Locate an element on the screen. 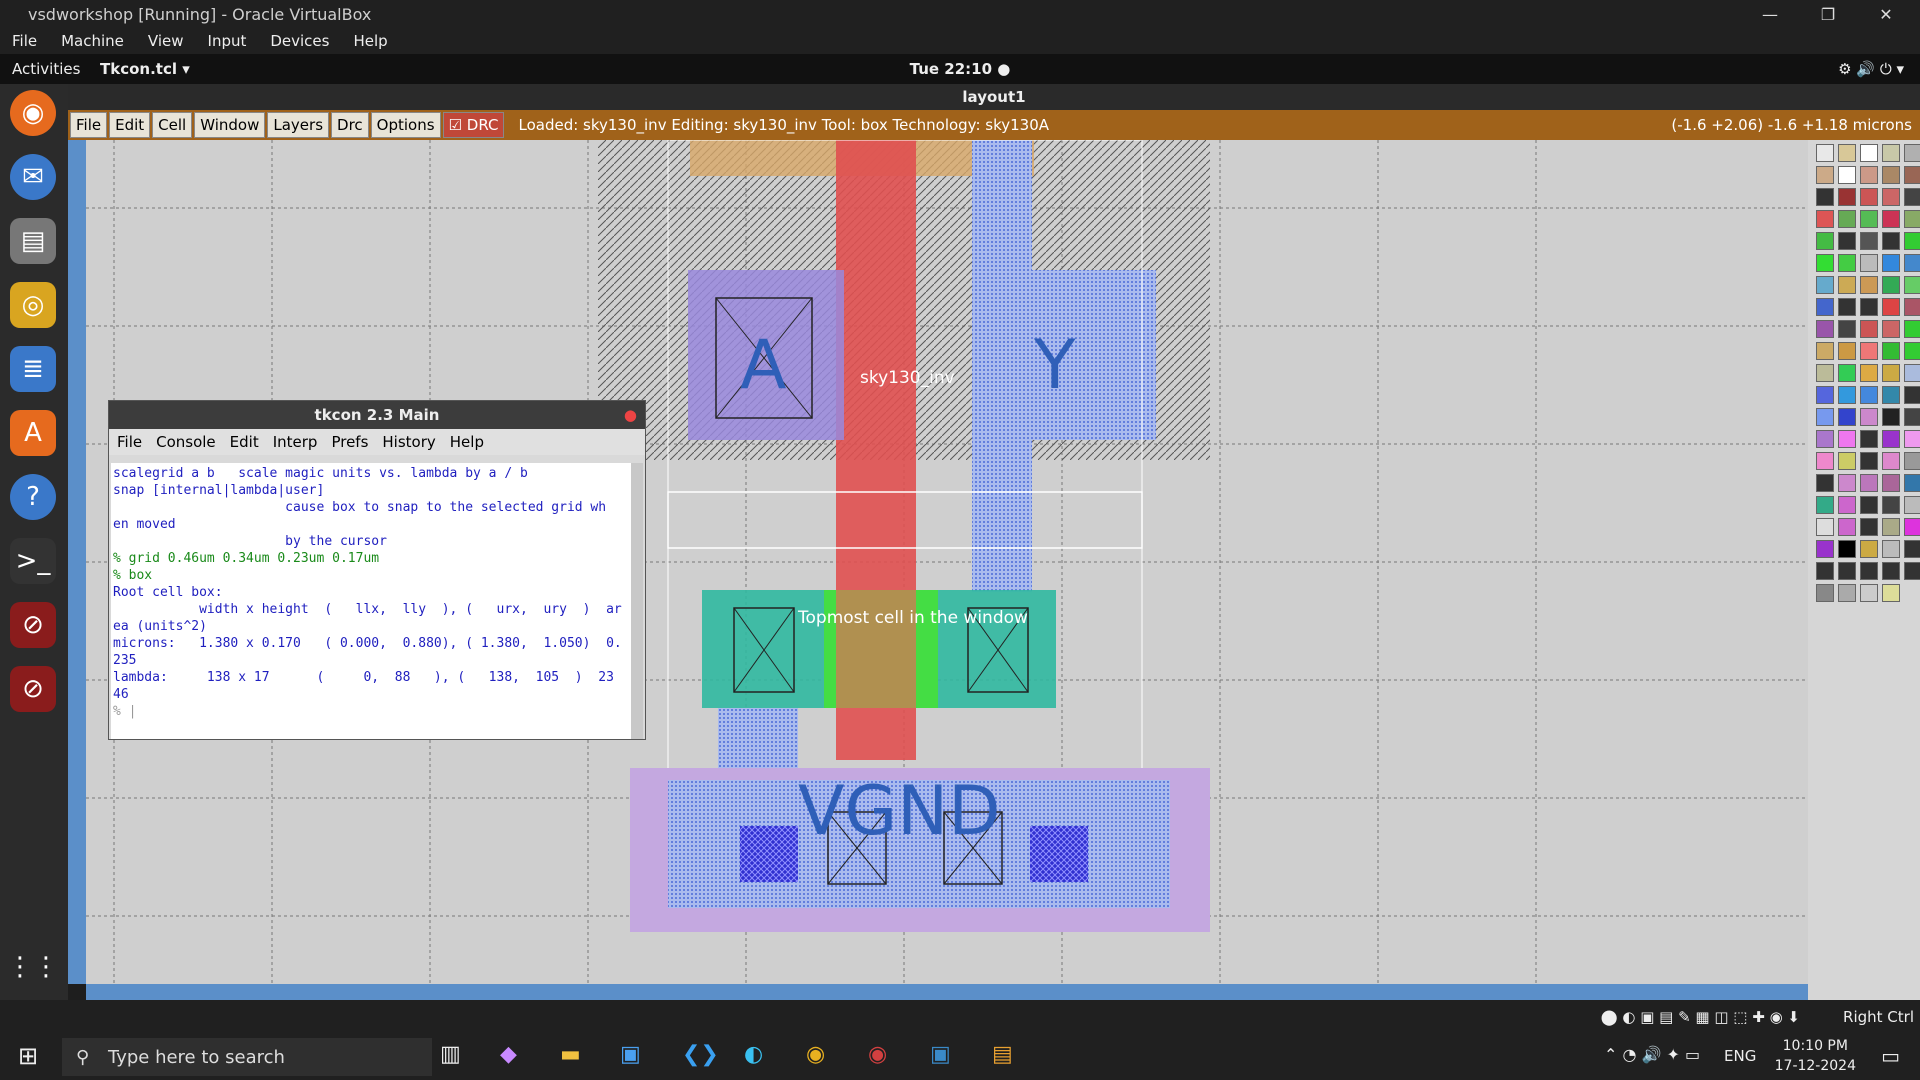 The width and height of the screenshot is (1920, 1080). magic-menu-file: File is located at coordinates (89, 125).